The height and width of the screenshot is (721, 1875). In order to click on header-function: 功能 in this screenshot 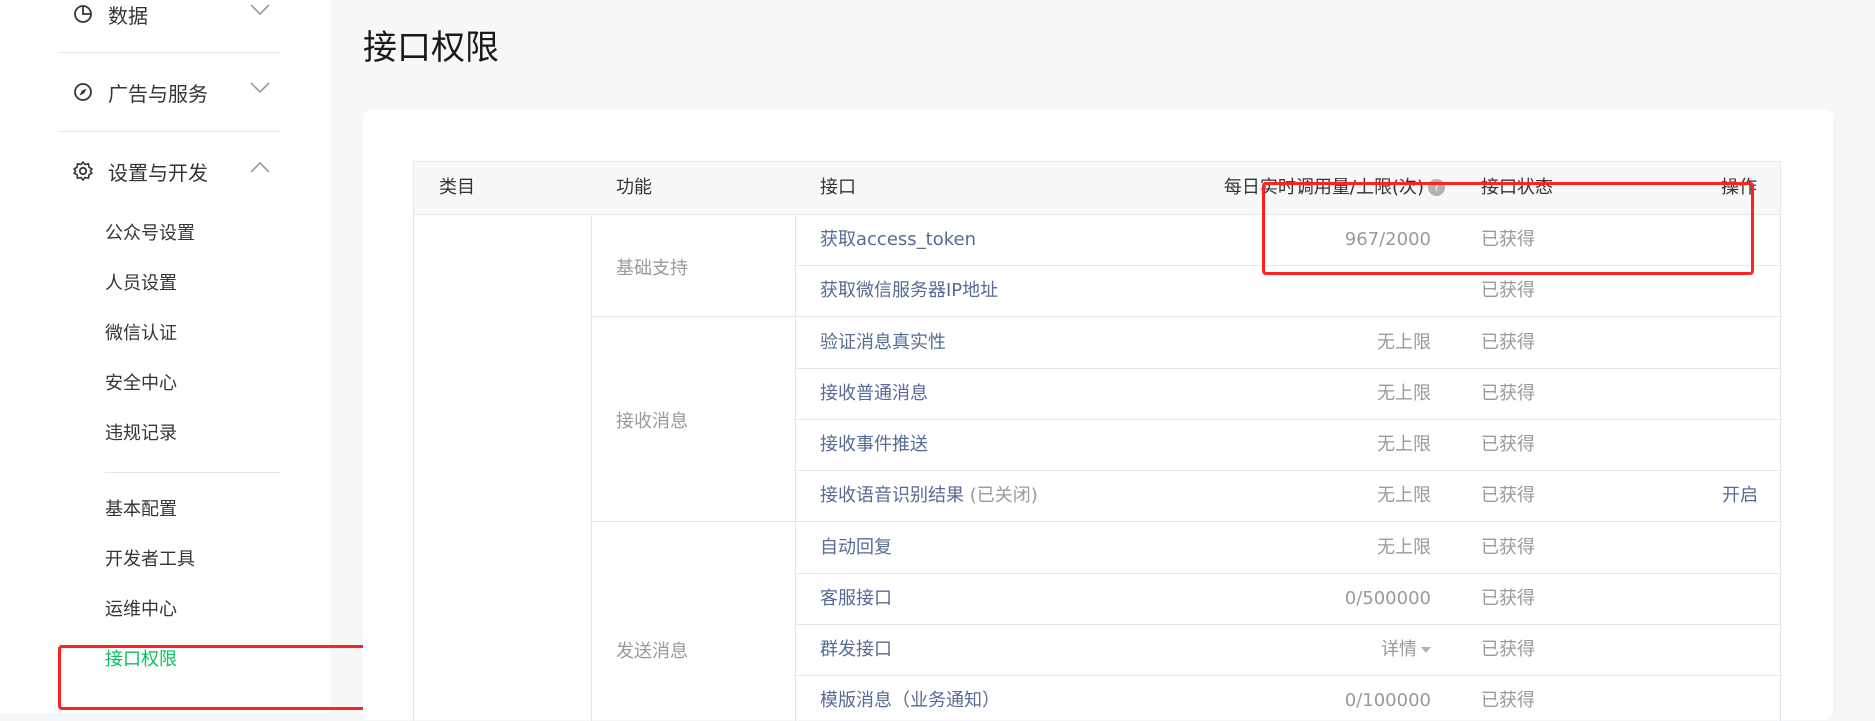, I will do `click(634, 187)`.